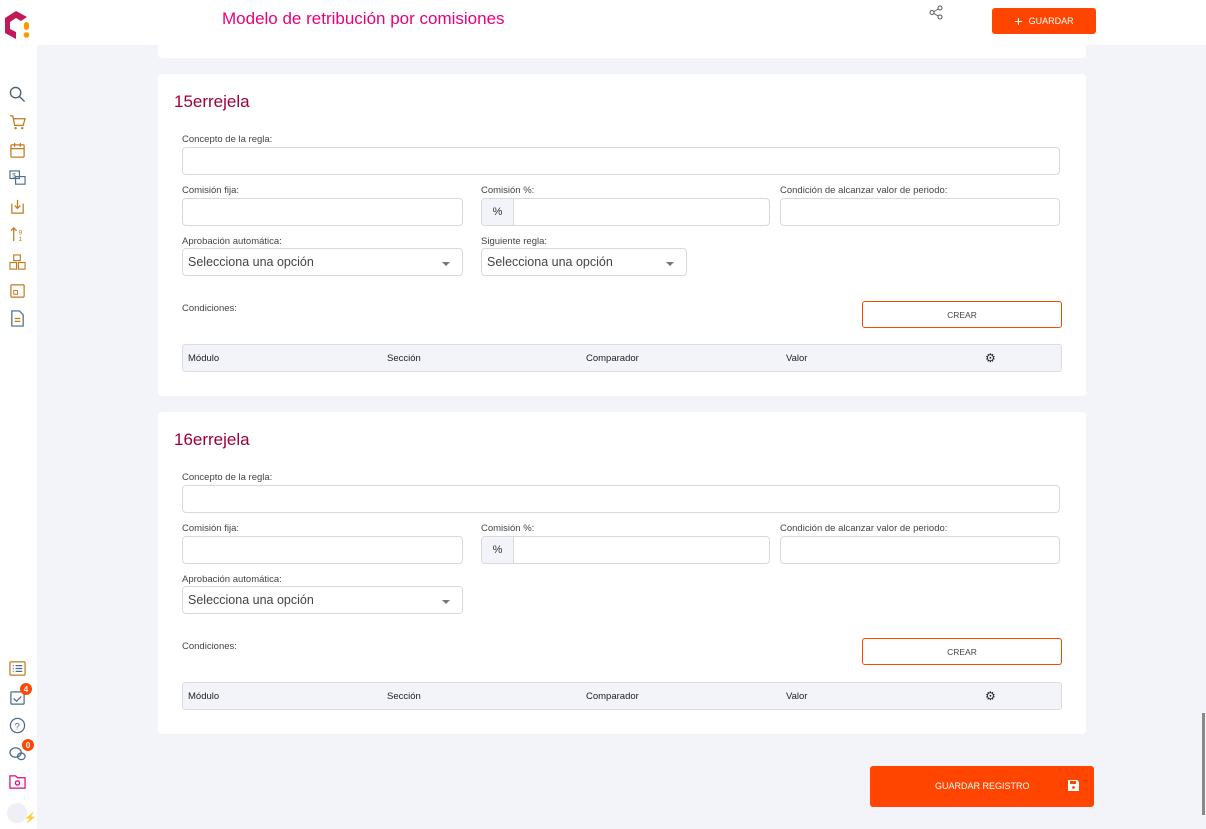 This screenshot has width=1206, height=829. I want to click on rule-title: 16errejela, so click(212, 439).